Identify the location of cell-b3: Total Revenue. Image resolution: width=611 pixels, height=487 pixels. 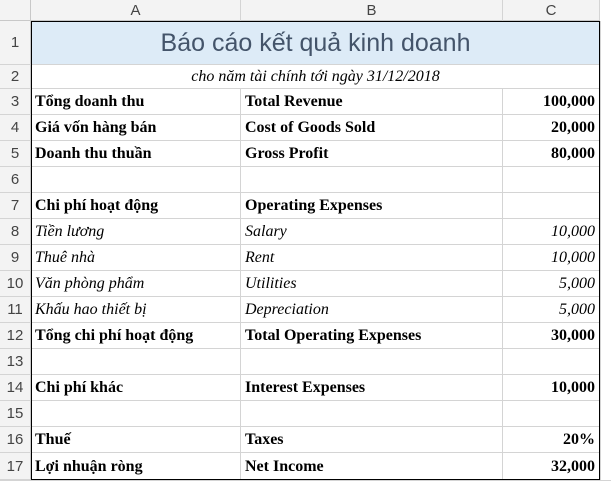
(372, 102).